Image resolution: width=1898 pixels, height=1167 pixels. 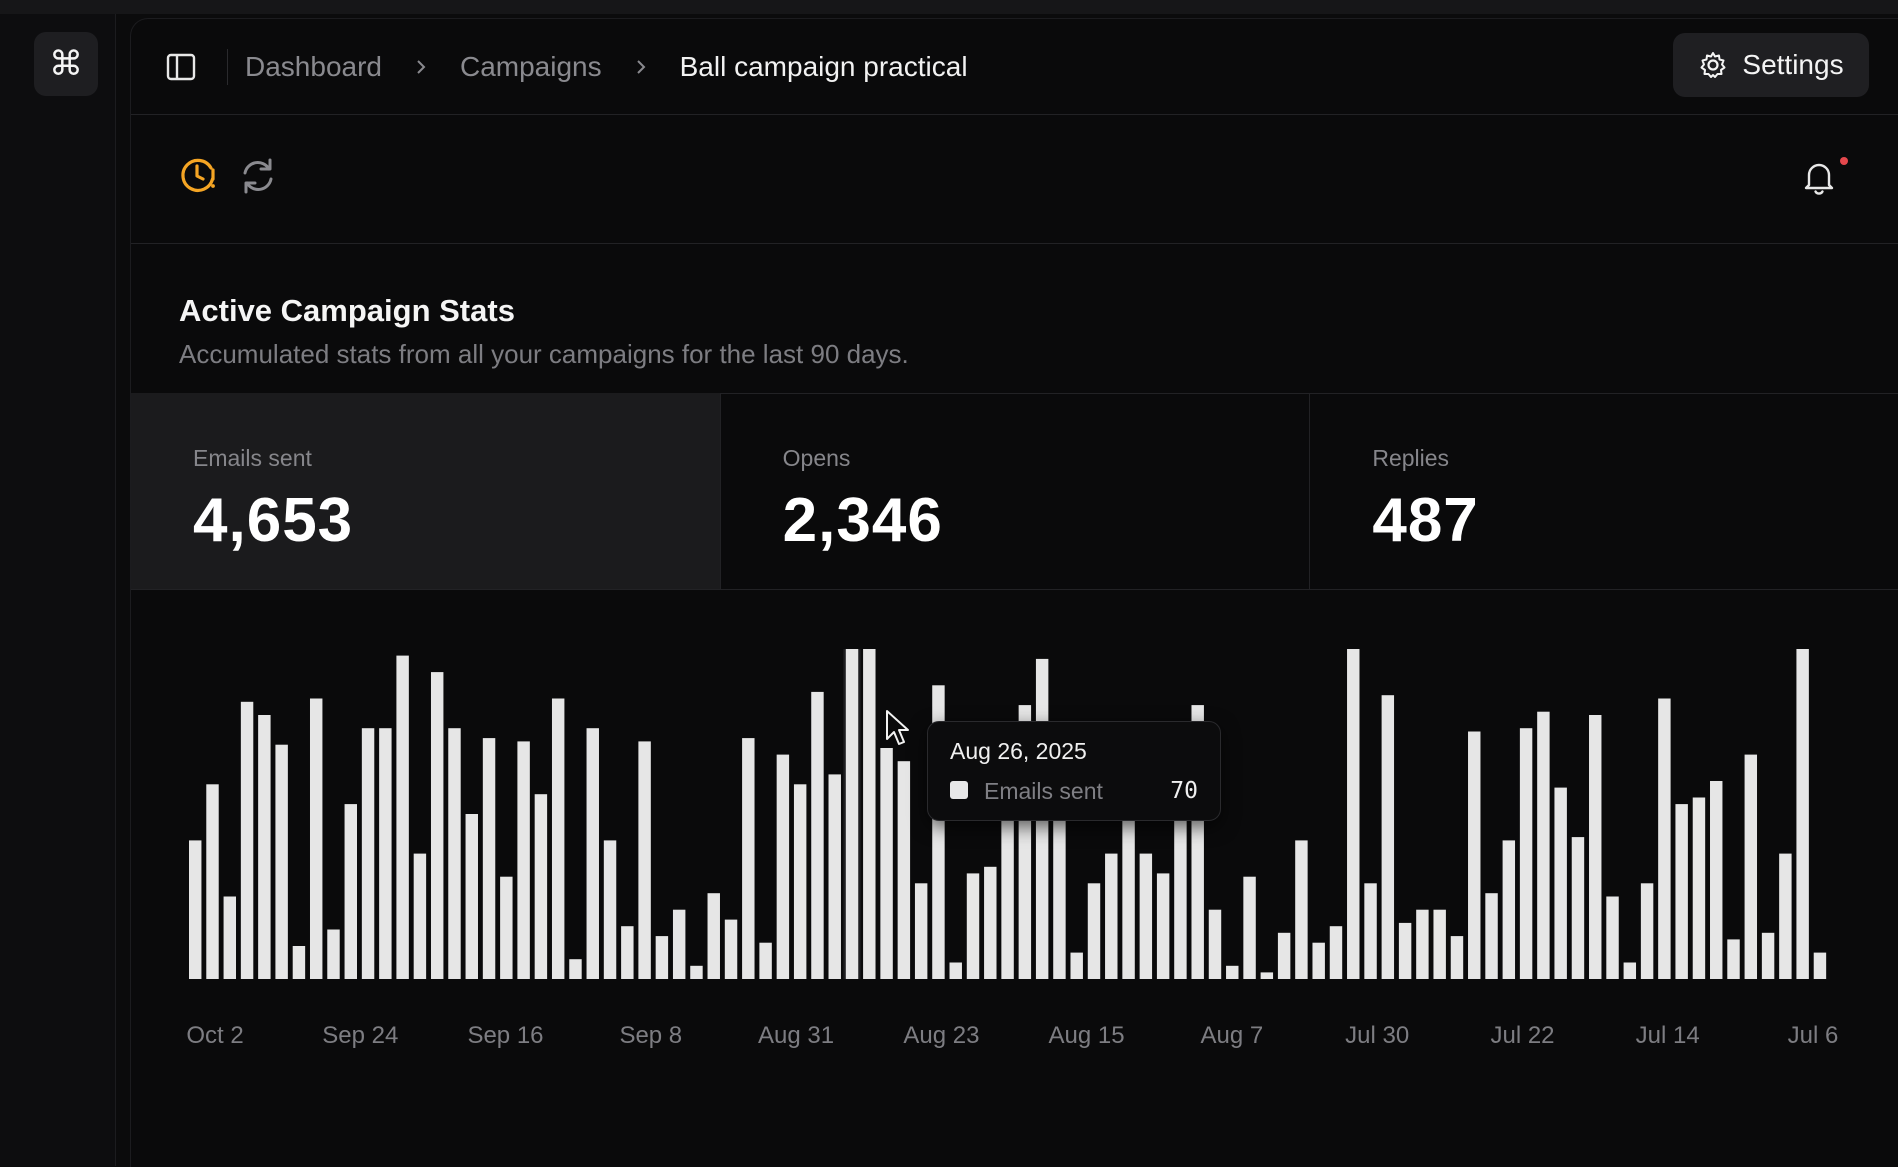 What do you see at coordinates (1604, 491) in the screenshot?
I see `stat-card-replies: Replies 487` at bounding box center [1604, 491].